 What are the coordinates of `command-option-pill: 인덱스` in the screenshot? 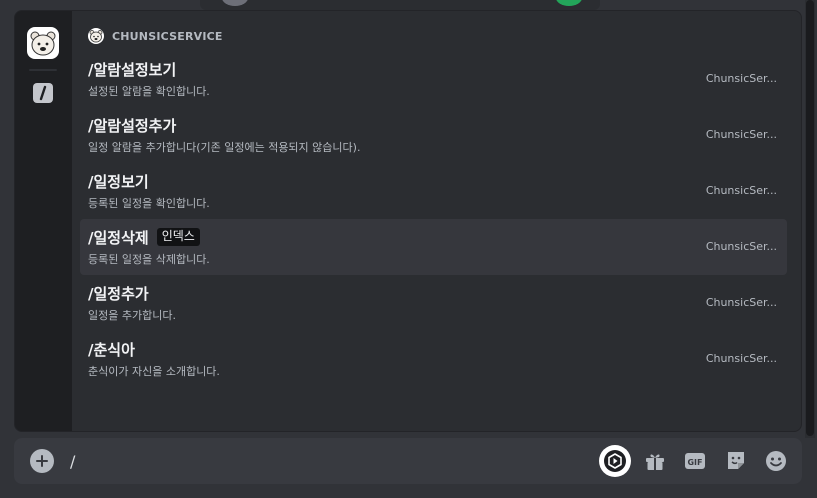 It's located at (178, 237).